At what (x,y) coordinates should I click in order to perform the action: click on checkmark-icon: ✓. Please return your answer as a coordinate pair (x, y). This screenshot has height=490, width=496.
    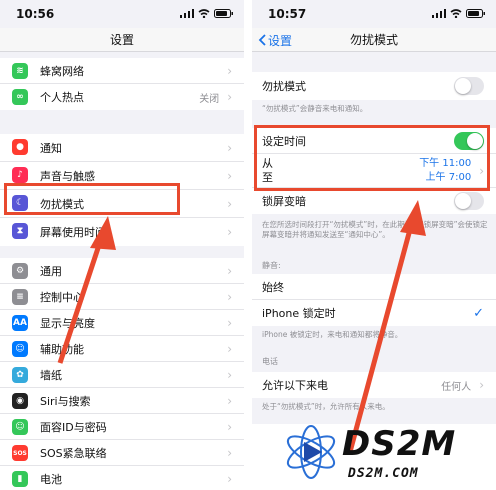
    Looking at the image, I should click on (478, 313).